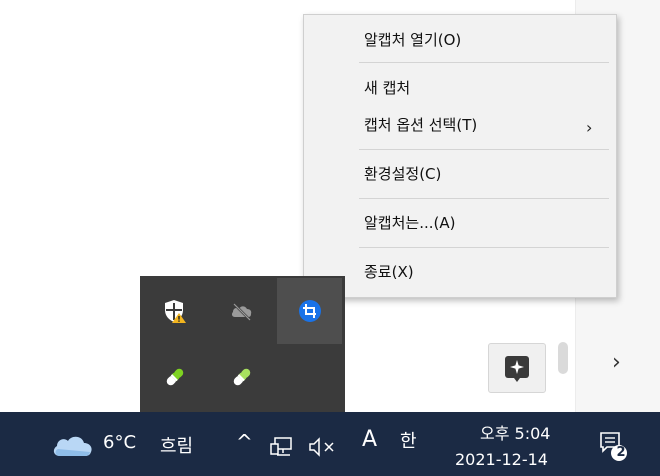 The height and width of the screenshot is (476, 660). I want to click on submenu-arrow-icon: ›, so click(589, 127).